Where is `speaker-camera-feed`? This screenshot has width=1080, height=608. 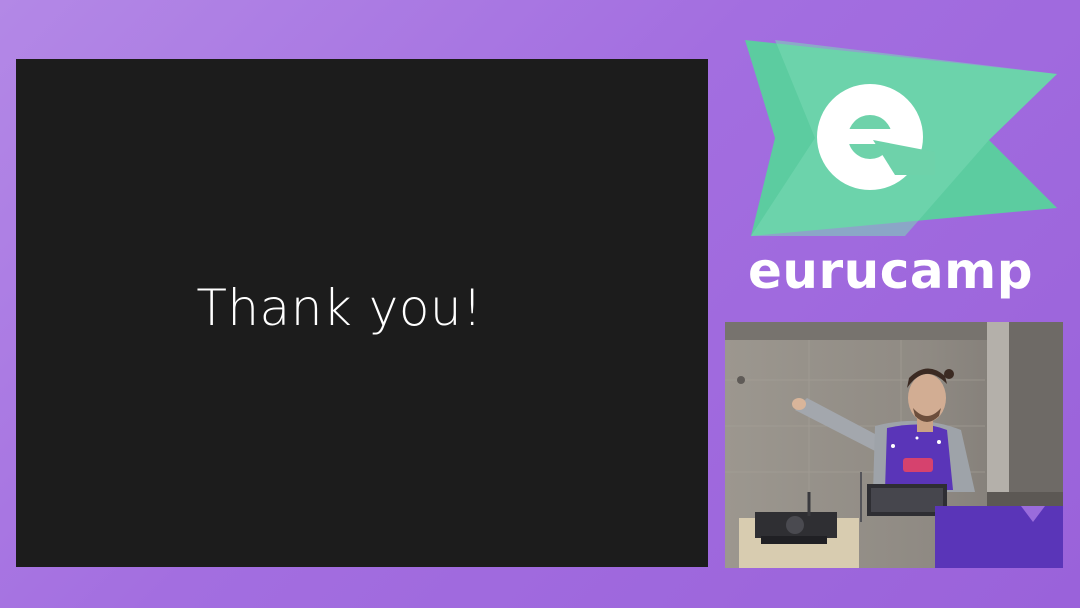 speaker-camera-feed is located at coordinates (894, 445).